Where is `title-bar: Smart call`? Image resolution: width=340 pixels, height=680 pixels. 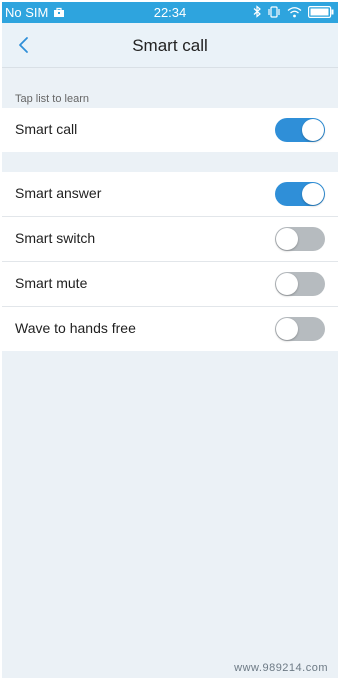 title-bar: Smart call is located at coordinates (170, 45).